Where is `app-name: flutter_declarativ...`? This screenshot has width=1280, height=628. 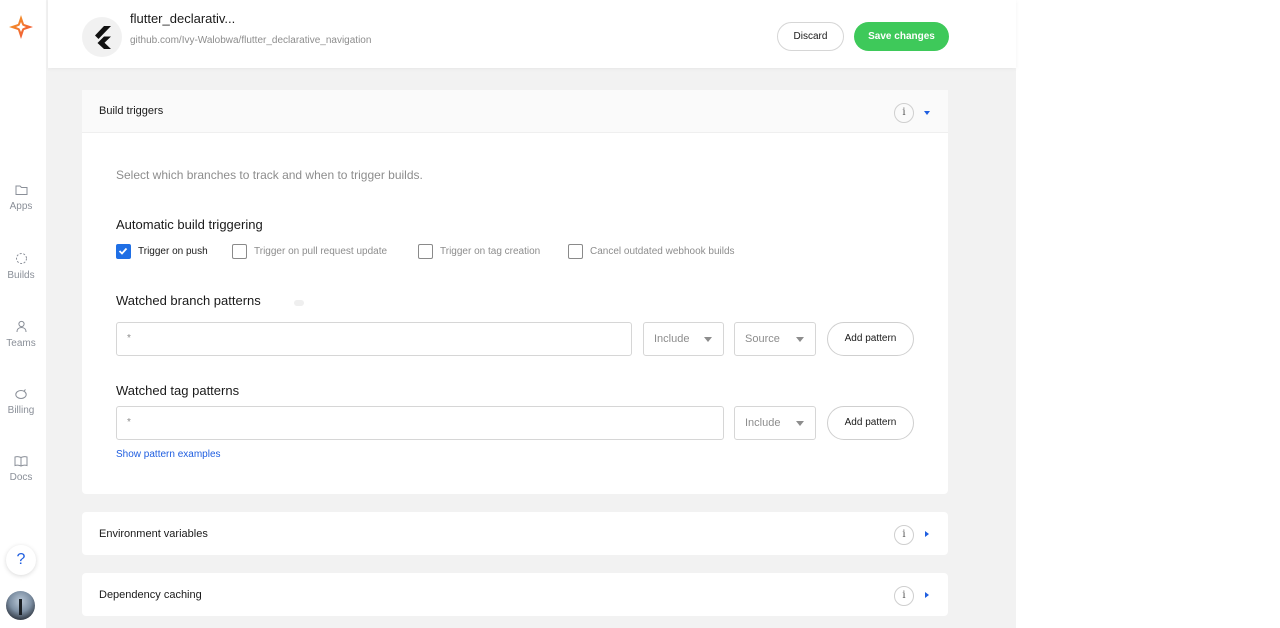 app-name: flutter_declarativ... is located at coordinates (183, 18).